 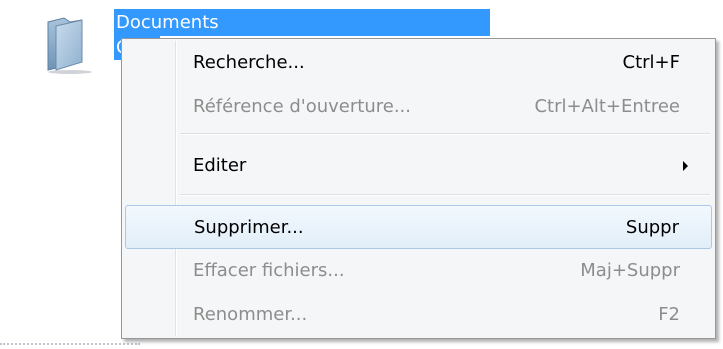 What do you see at coordinates (70, 344) in the screenshot?
I see `dotted-separator` at bounding box center [70, 344].